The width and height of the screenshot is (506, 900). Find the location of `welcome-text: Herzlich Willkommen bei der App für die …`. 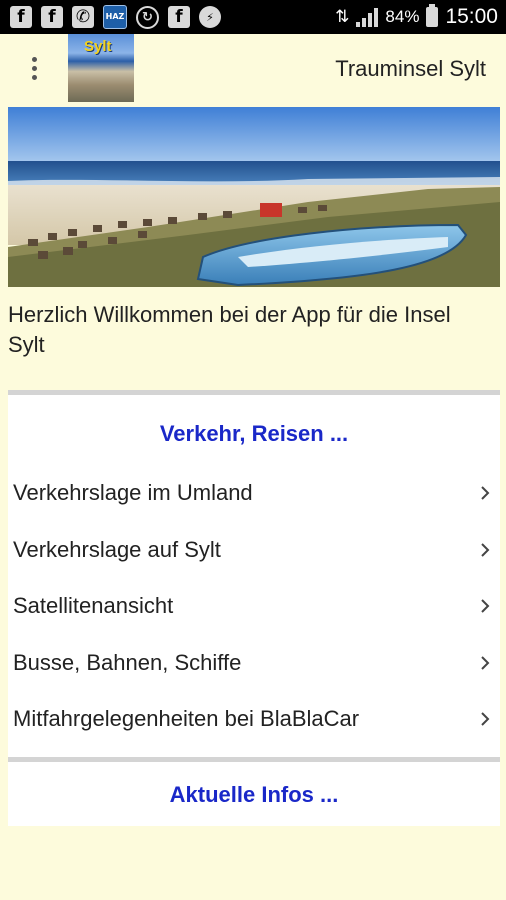

welcome-text: Herzlich Willkommen bei der App für die … is located at coordinates (229, 329).